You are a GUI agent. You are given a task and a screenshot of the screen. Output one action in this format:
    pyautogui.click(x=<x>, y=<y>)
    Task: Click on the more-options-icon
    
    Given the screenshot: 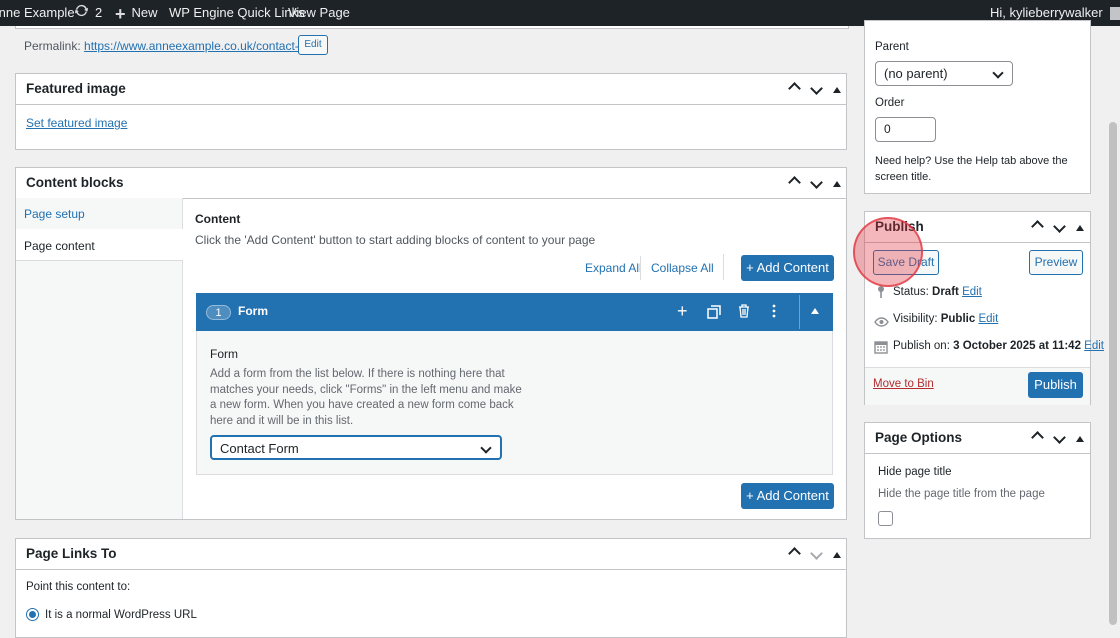 What is the action you would take?
    pyautogui.click(x=774, y=312)
    